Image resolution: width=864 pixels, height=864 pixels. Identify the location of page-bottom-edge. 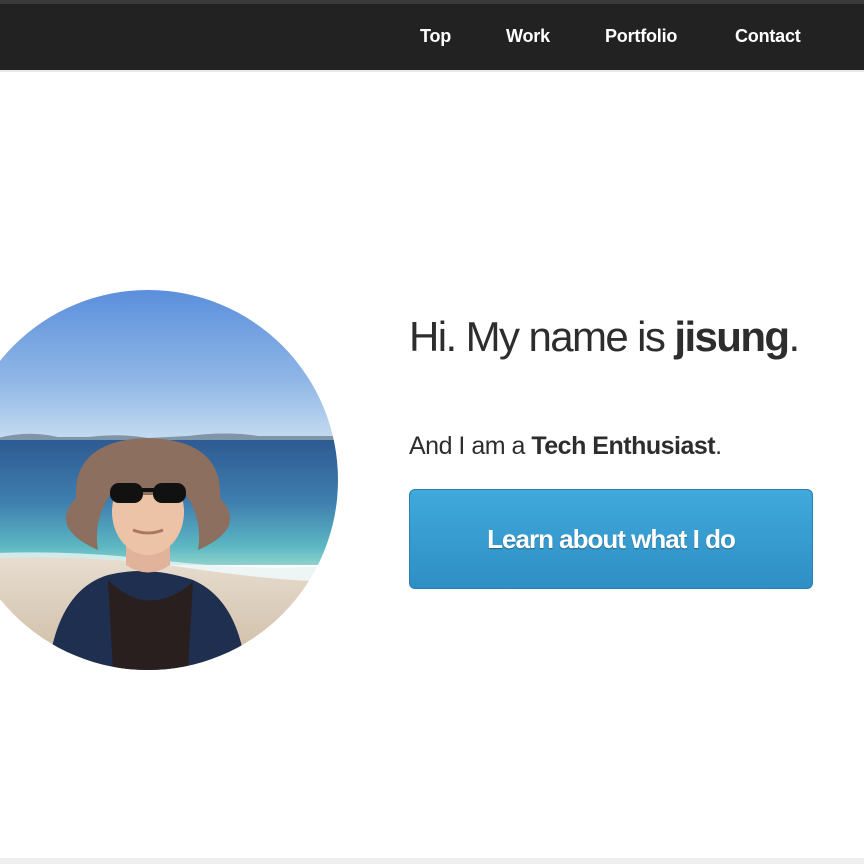
(432, 861).